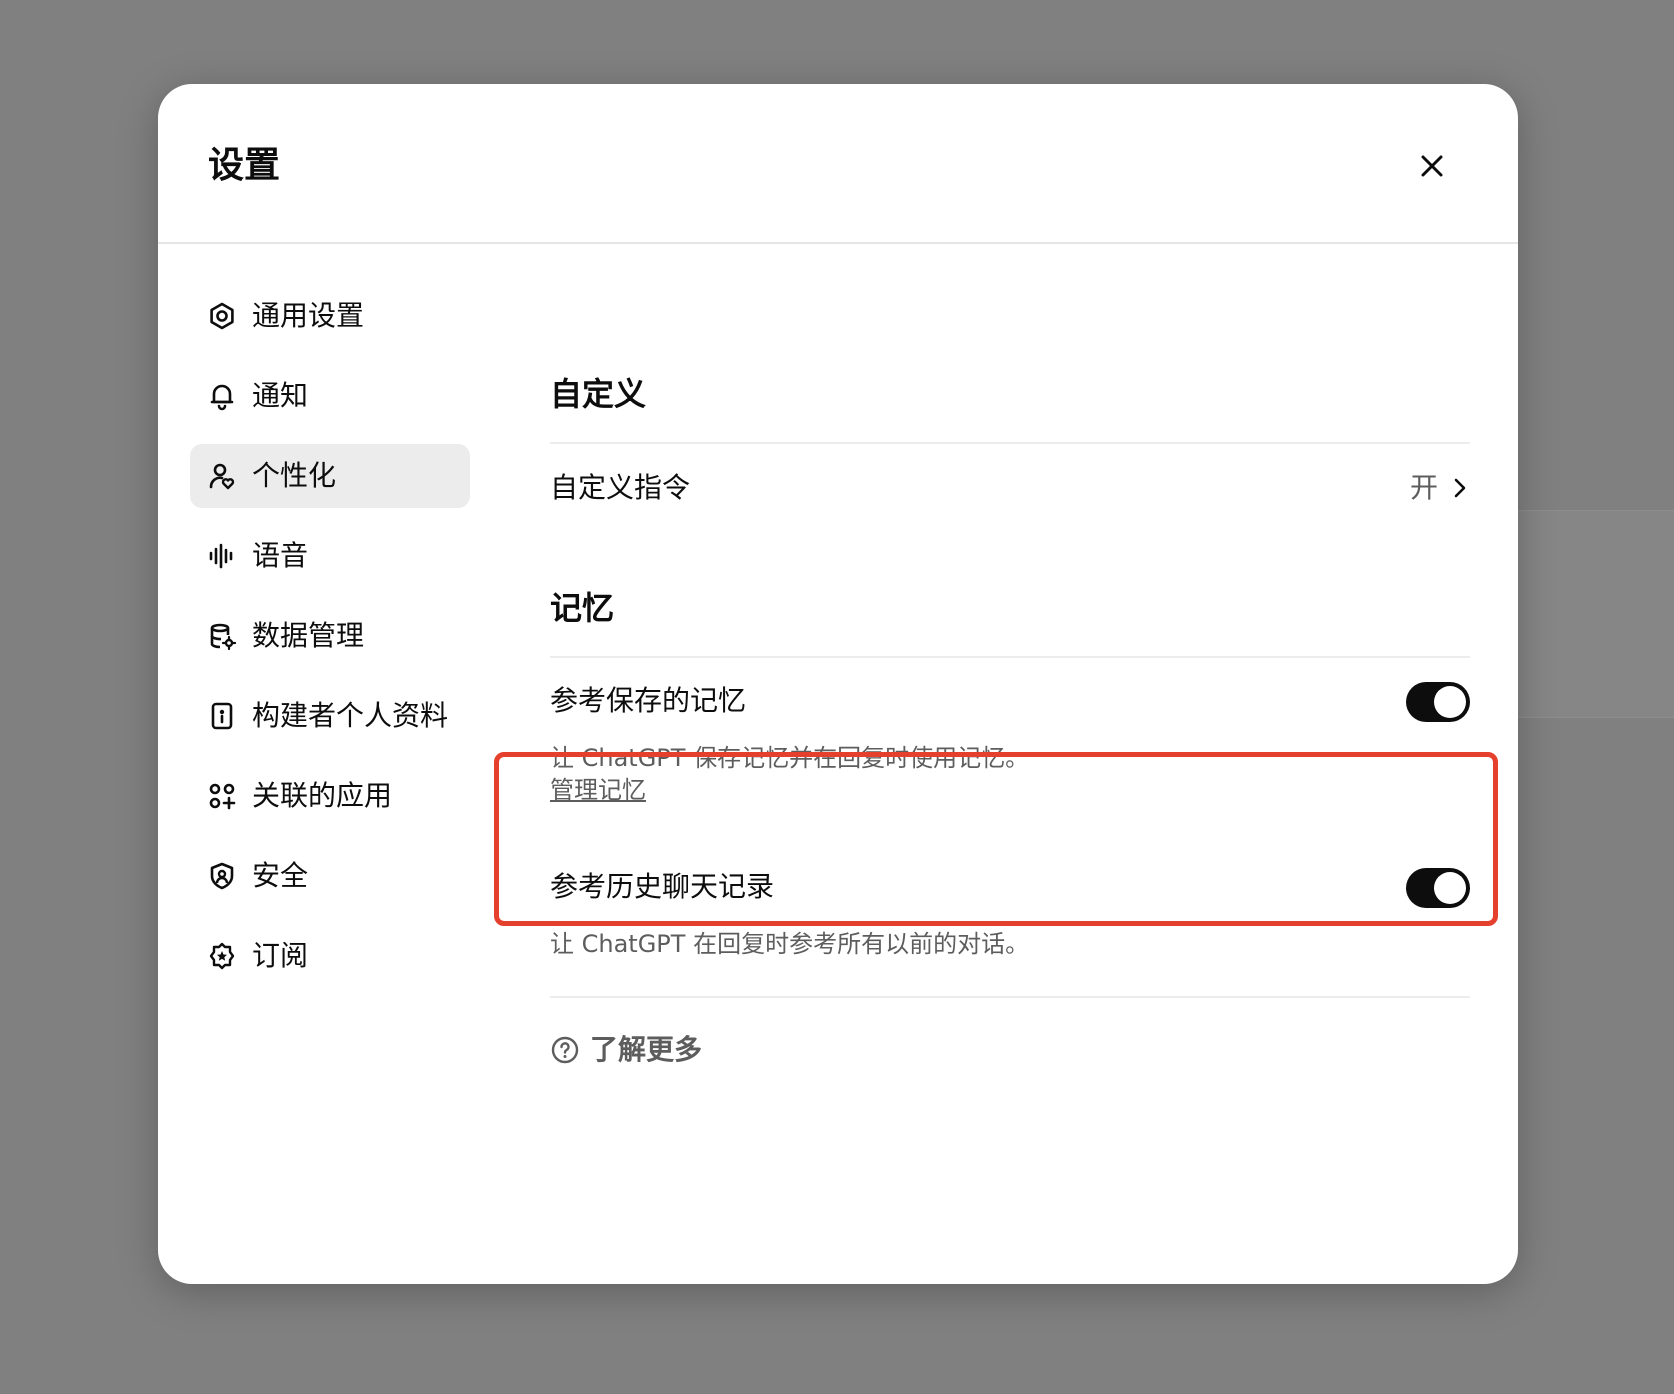 Image resolution: width=1674 pixels, height=1394 pixels. Describe the element at coordinates (308, 635) in the screenshot. I see `sidebar-item-label: 数据管理` at that location.